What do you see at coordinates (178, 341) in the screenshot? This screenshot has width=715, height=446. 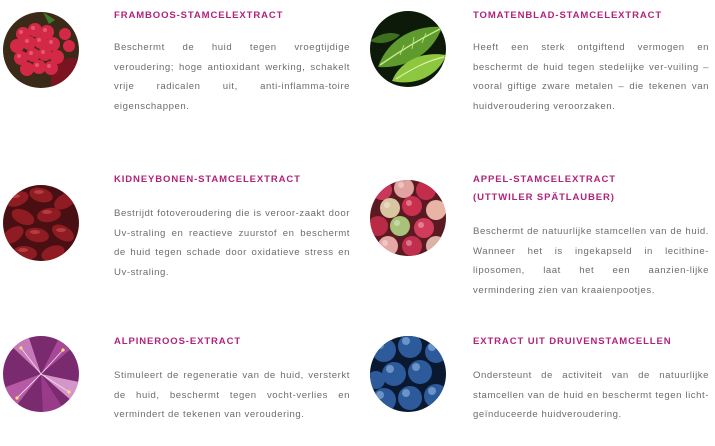 I see `ingredient-title: ALPINEROOS-EXTRACT` at bounding box center [178, 341].